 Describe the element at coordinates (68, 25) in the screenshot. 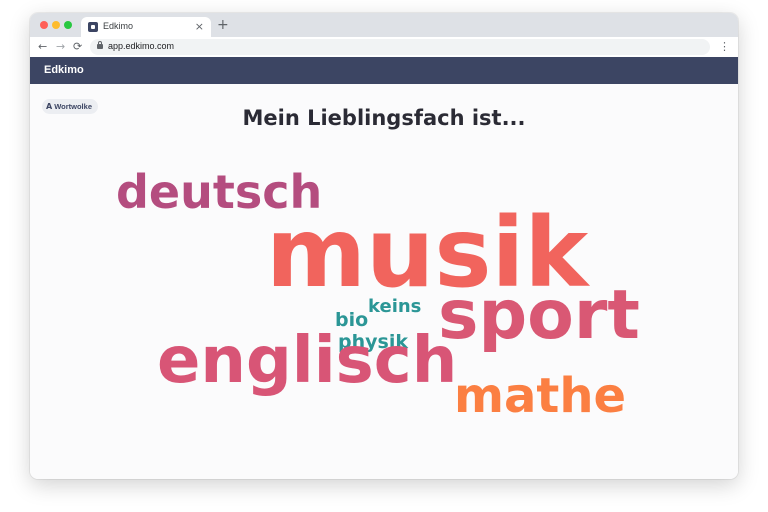

I see `maximize-window-button` at that location.